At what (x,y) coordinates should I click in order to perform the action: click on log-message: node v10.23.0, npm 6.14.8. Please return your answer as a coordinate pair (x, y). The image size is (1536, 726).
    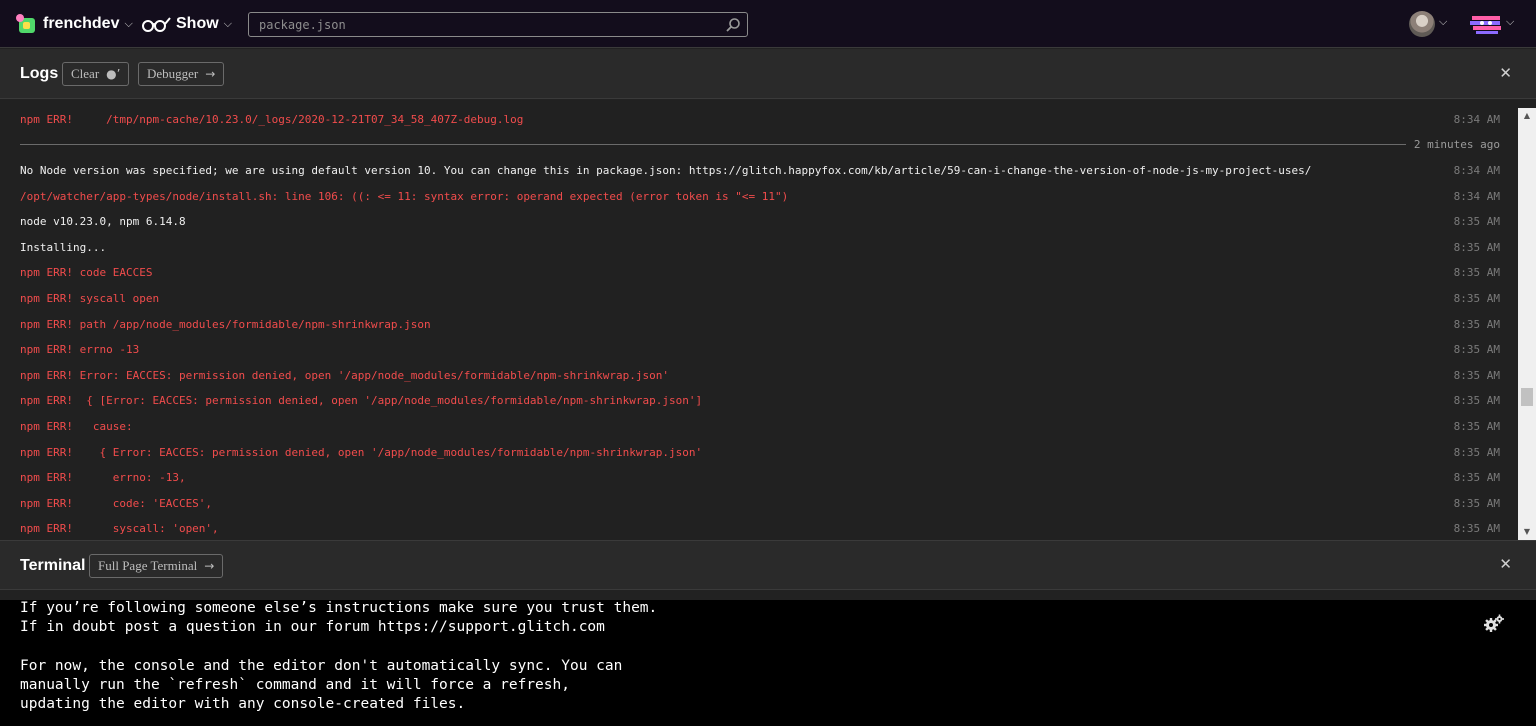
    Looking at the image, I should click on (103, 222).